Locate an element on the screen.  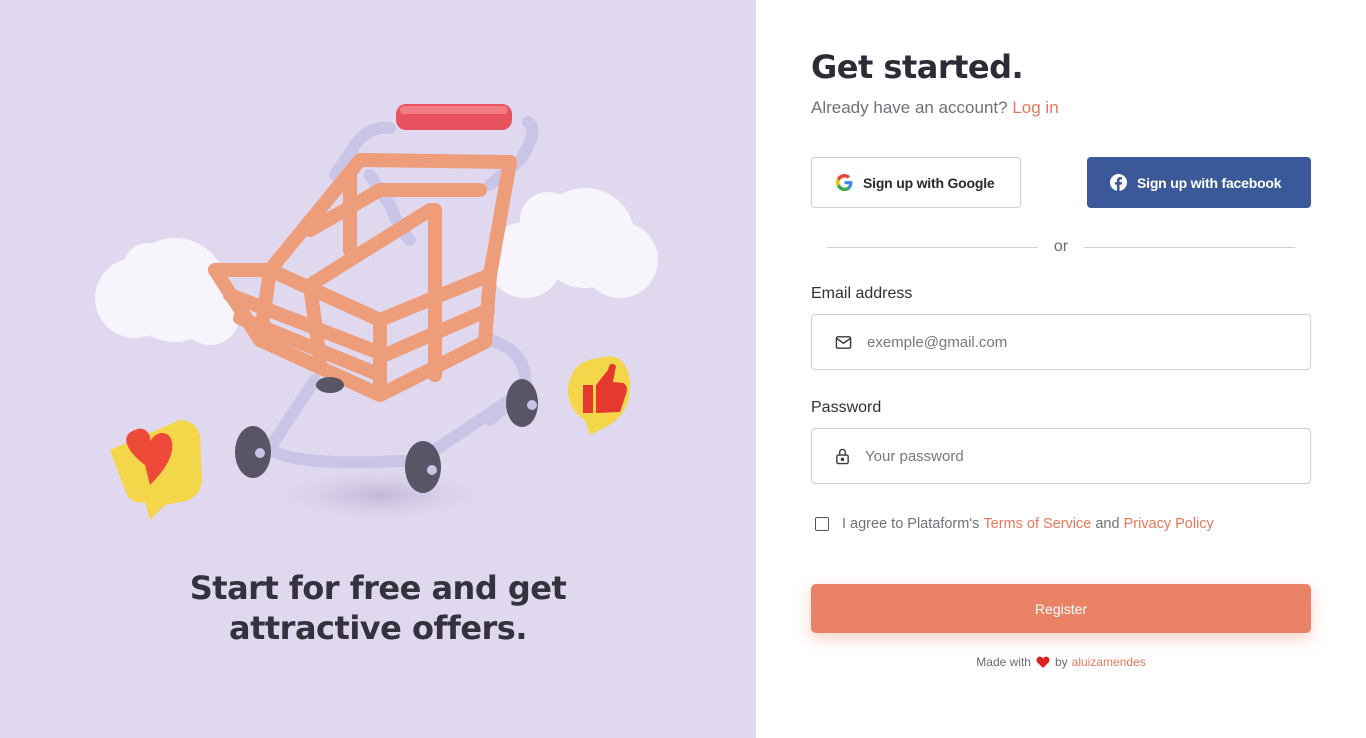
cloud-left-icon is located at coordinates (167, 291).